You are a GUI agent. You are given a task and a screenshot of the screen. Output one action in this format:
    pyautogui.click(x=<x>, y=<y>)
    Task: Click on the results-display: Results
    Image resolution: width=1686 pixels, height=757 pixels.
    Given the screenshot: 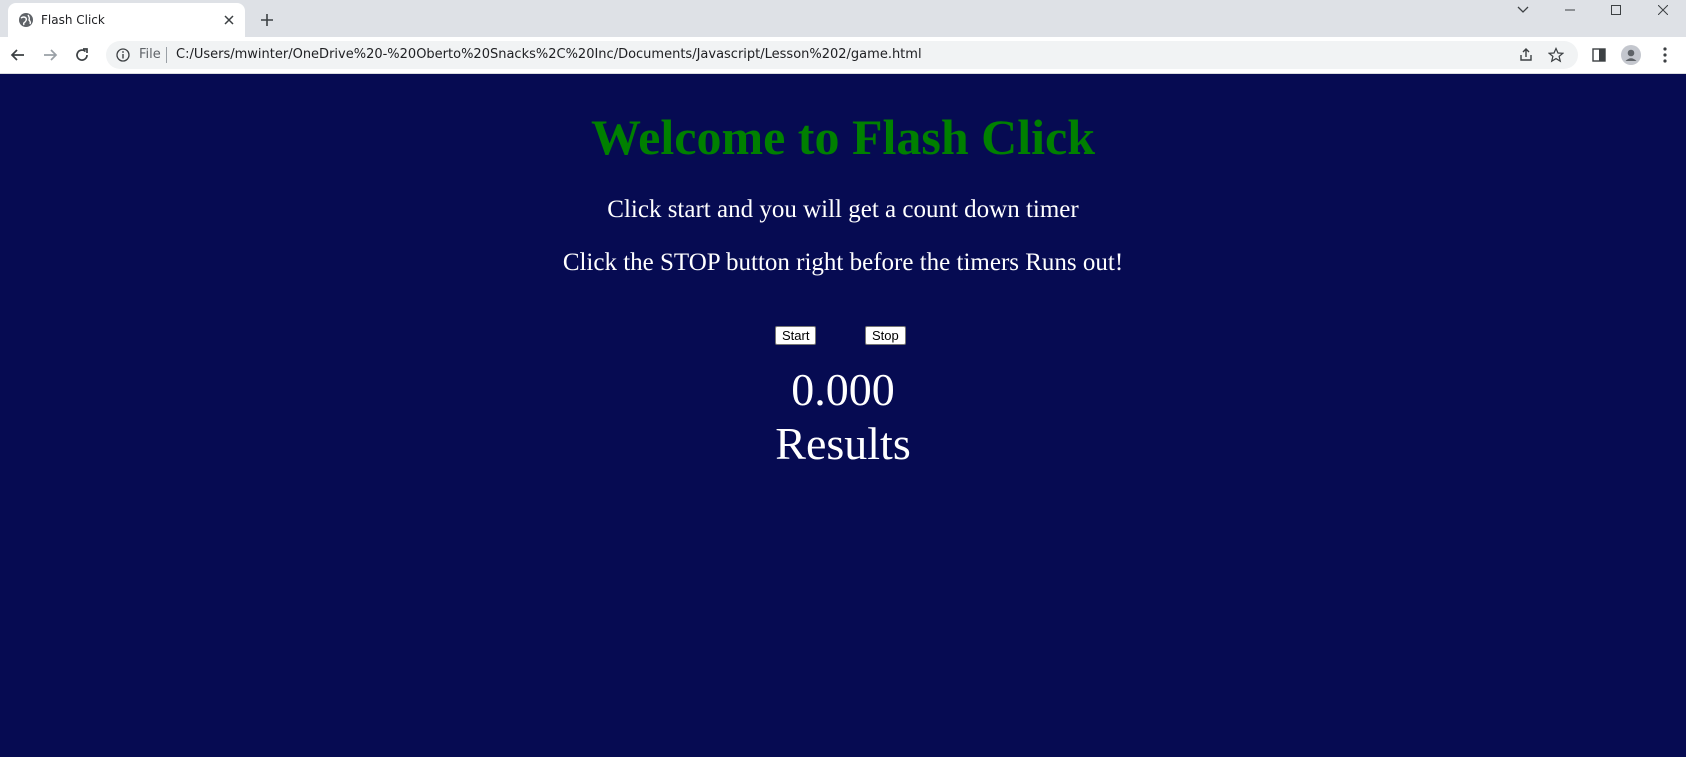 What is the action you would take?
    pyautogui.click(x=843, y=443)
    